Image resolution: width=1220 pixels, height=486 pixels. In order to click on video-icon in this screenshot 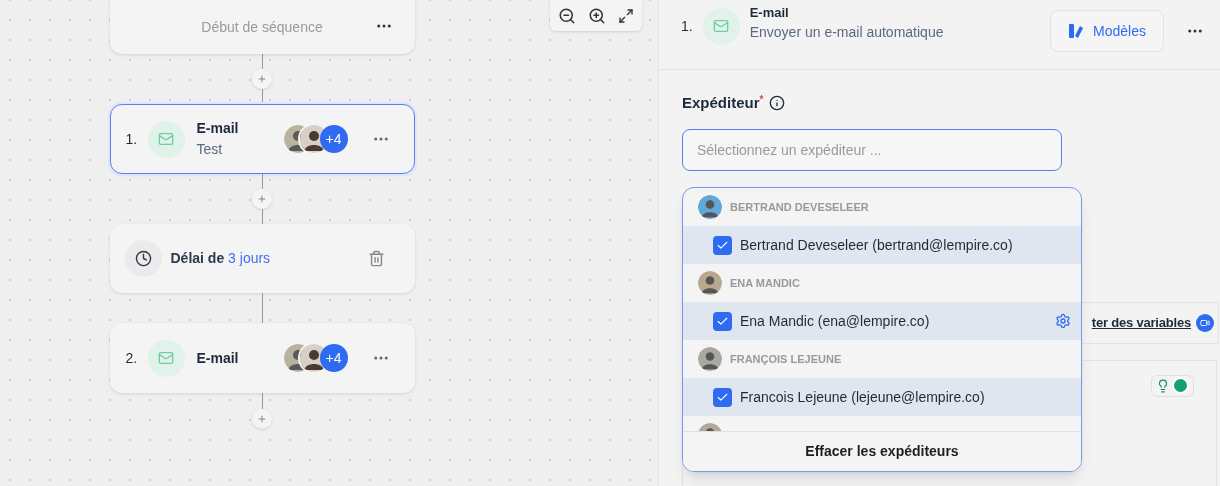, I will do `click(1205, 322)`.